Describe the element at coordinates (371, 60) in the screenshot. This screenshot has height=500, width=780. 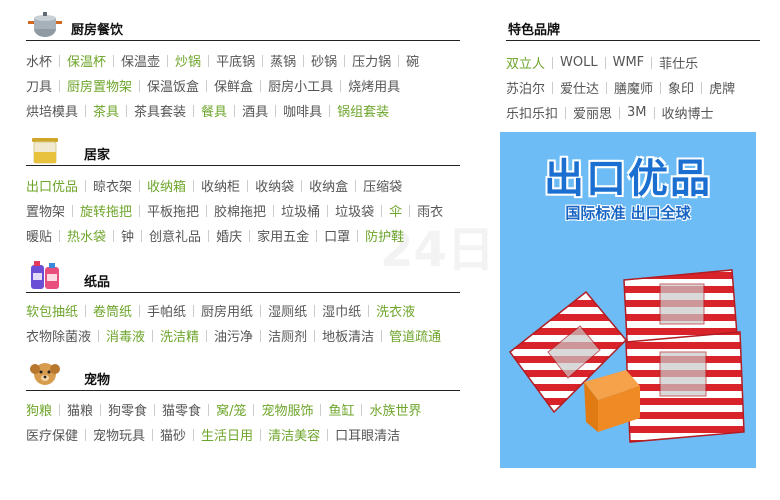
I see `category-link: 压力锅` at that location.